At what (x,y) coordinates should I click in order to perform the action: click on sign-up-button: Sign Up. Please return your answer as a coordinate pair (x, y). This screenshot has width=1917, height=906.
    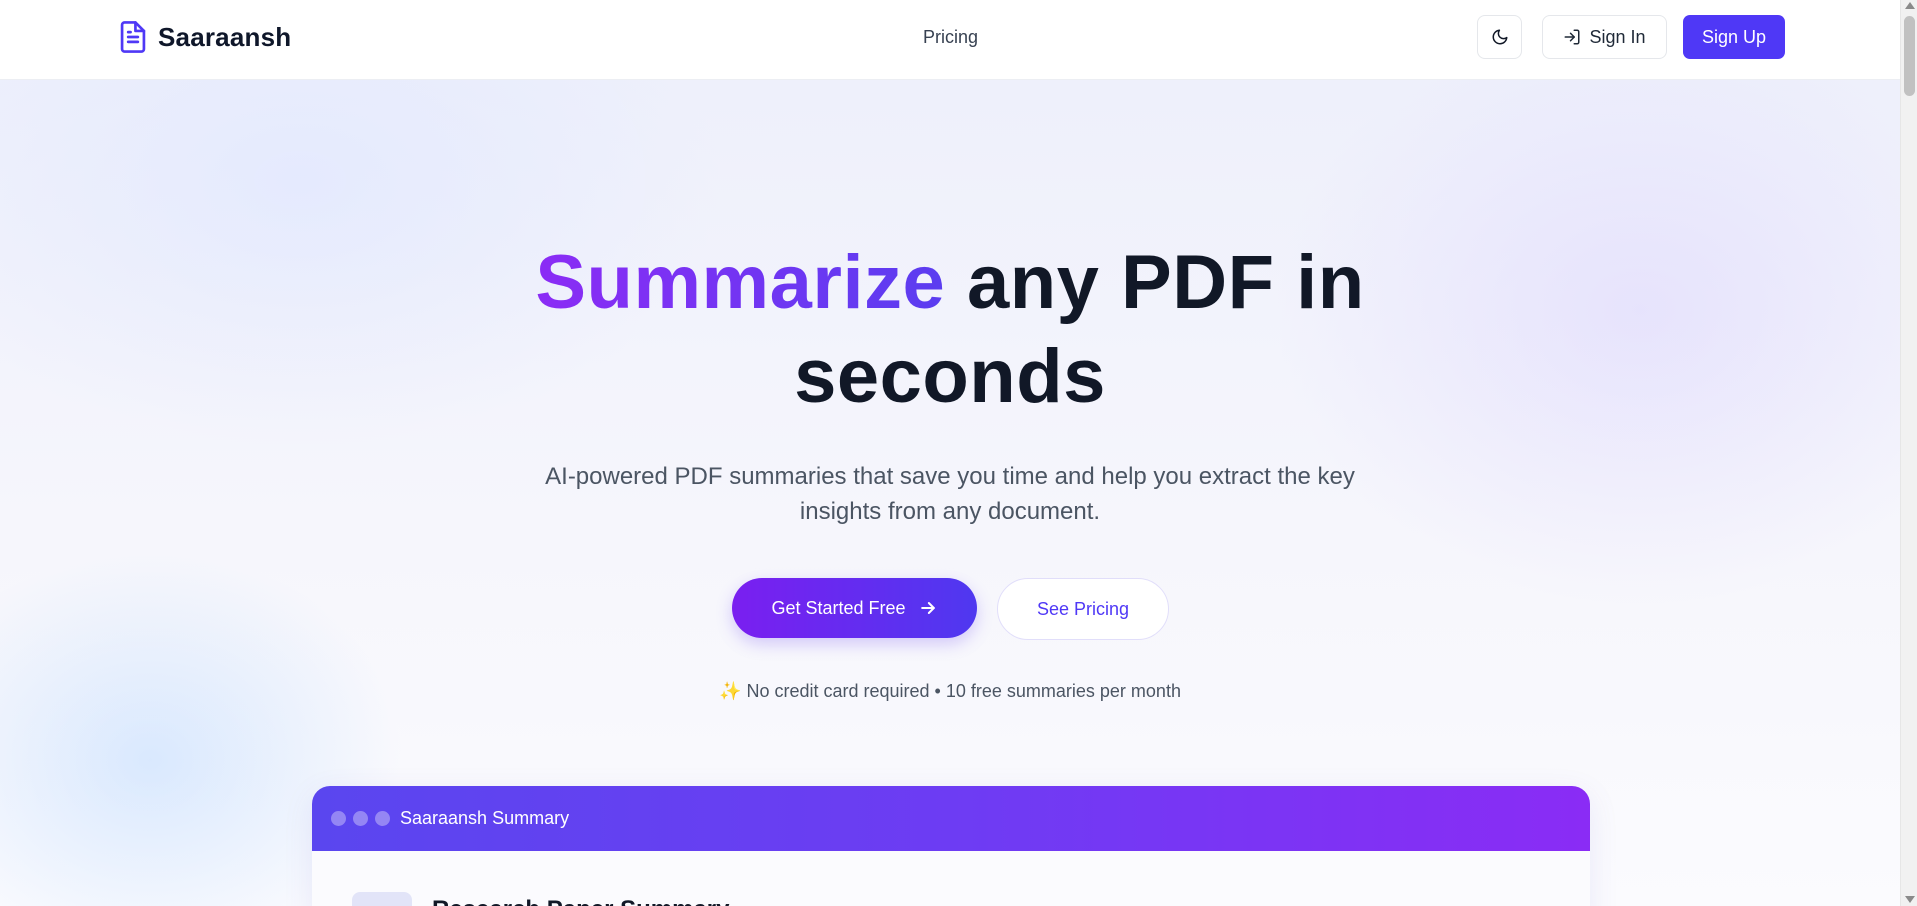
    Looking at the image, I should click on (1734, 37).